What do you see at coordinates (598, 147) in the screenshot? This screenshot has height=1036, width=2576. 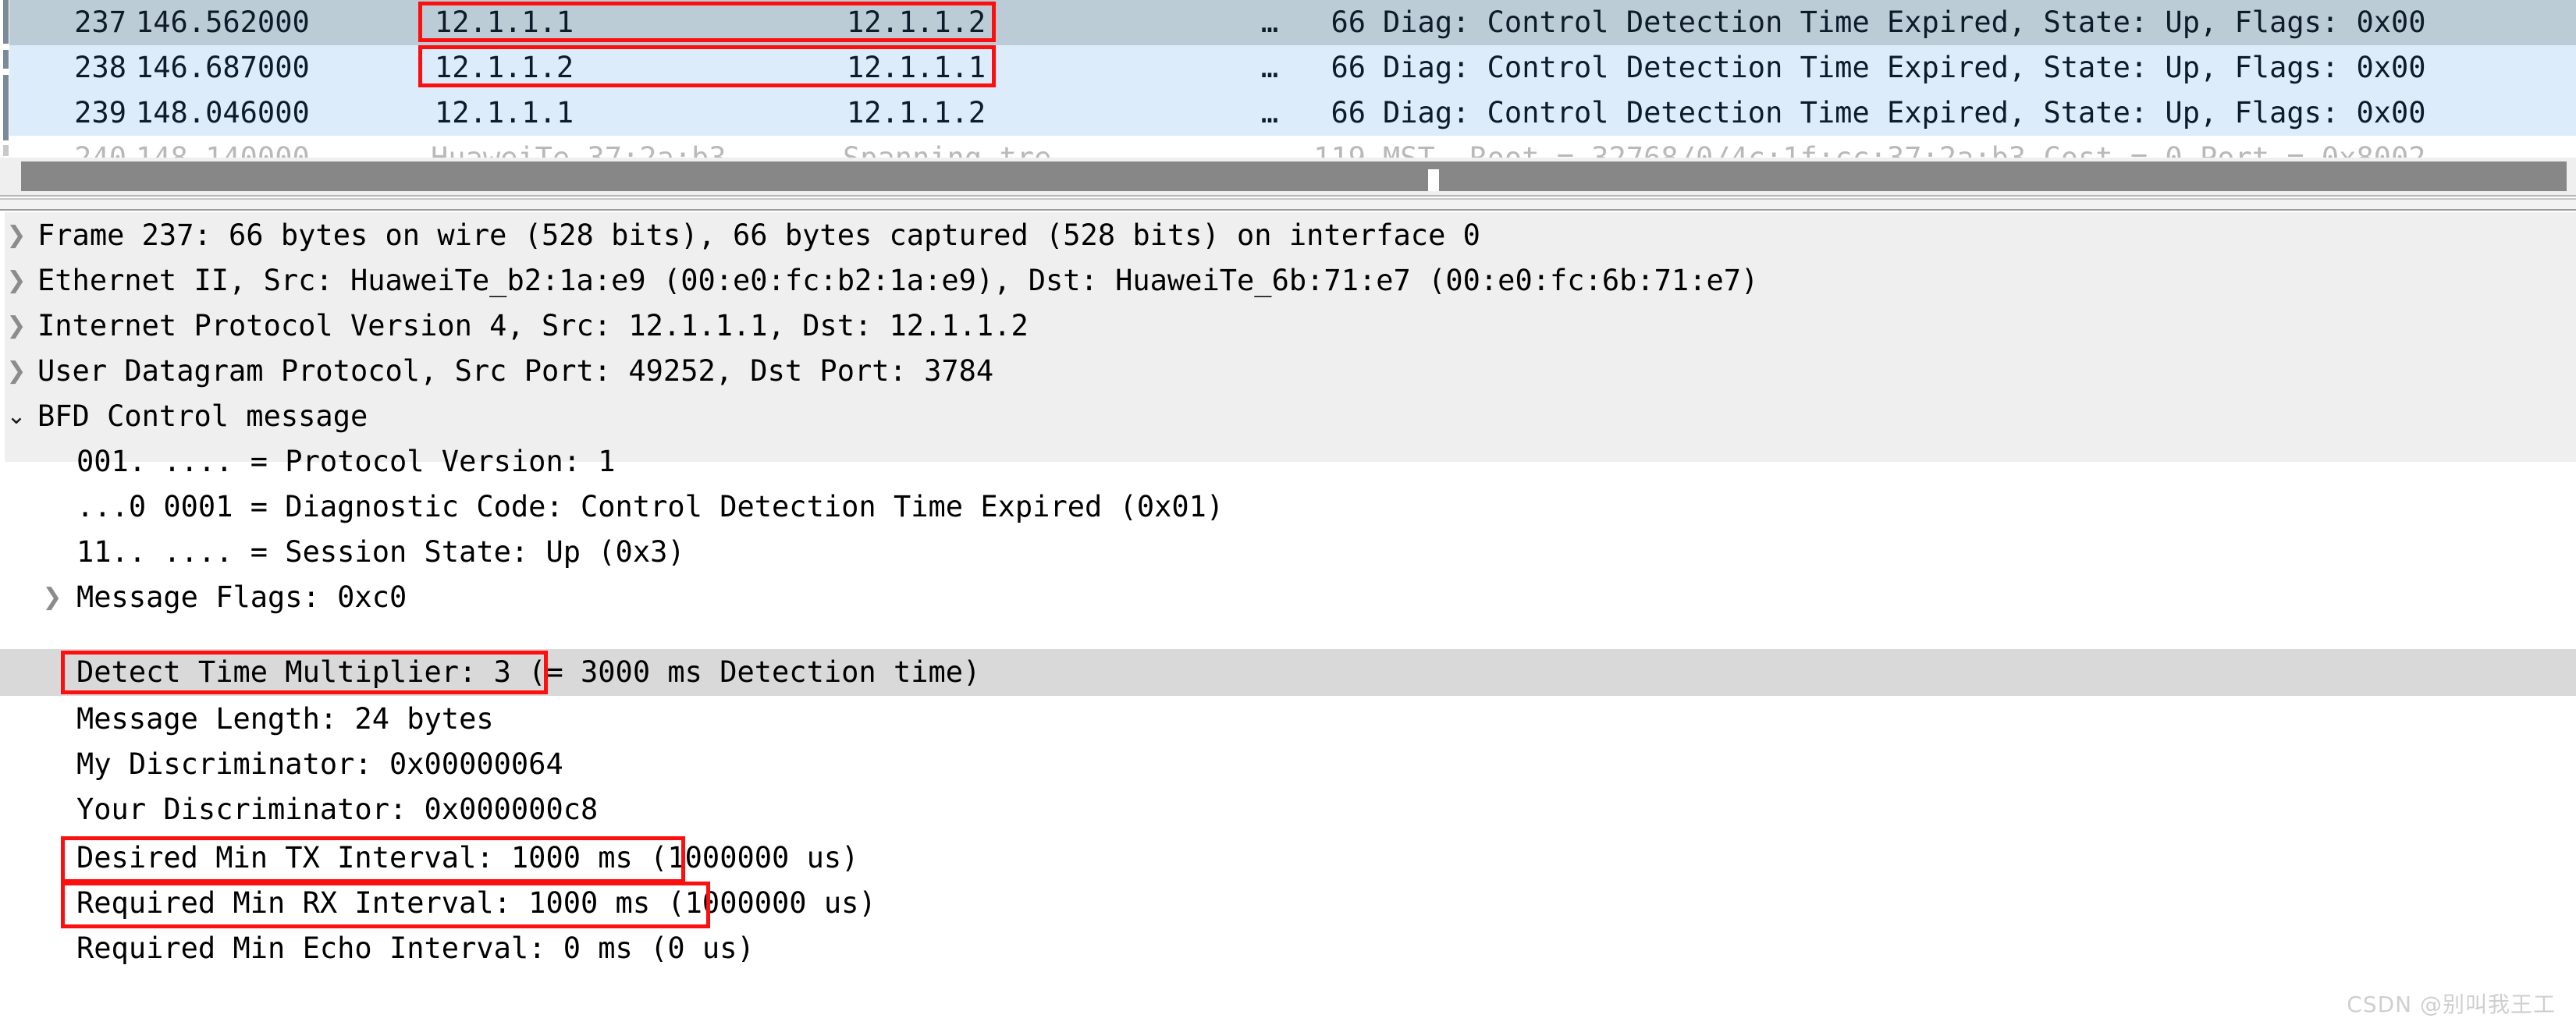 I see `packet-source: HuaweiTe_37:2a:b3` at bounding box center [598, 147].